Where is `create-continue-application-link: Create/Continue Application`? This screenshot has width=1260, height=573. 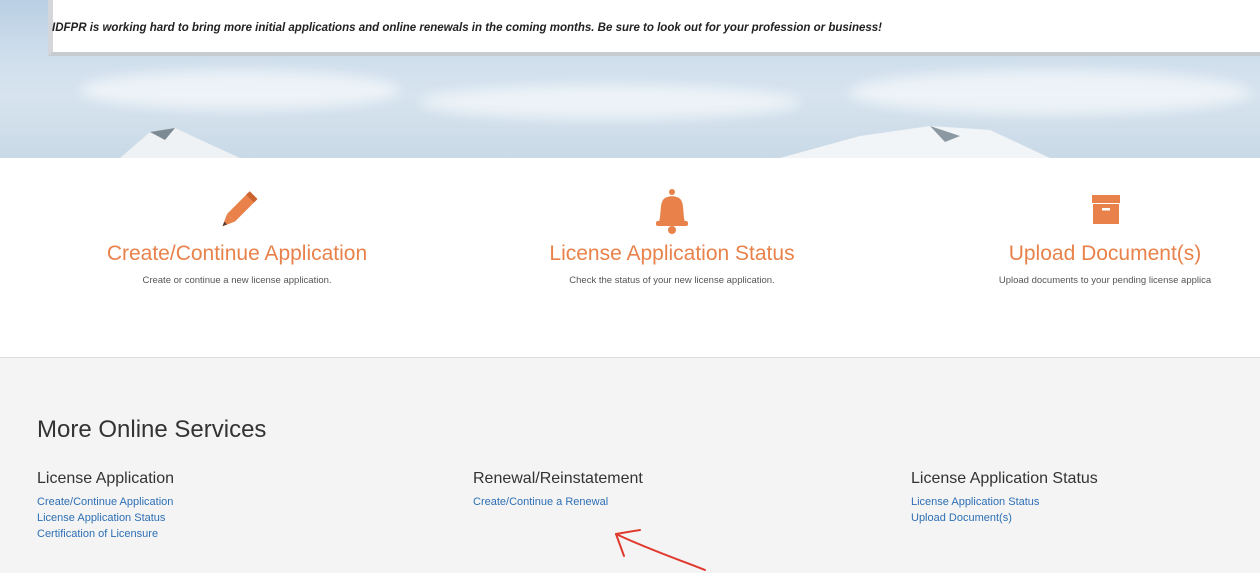
create-continue-application-link: Create/Continue Application is located at coordinates (105, 502).